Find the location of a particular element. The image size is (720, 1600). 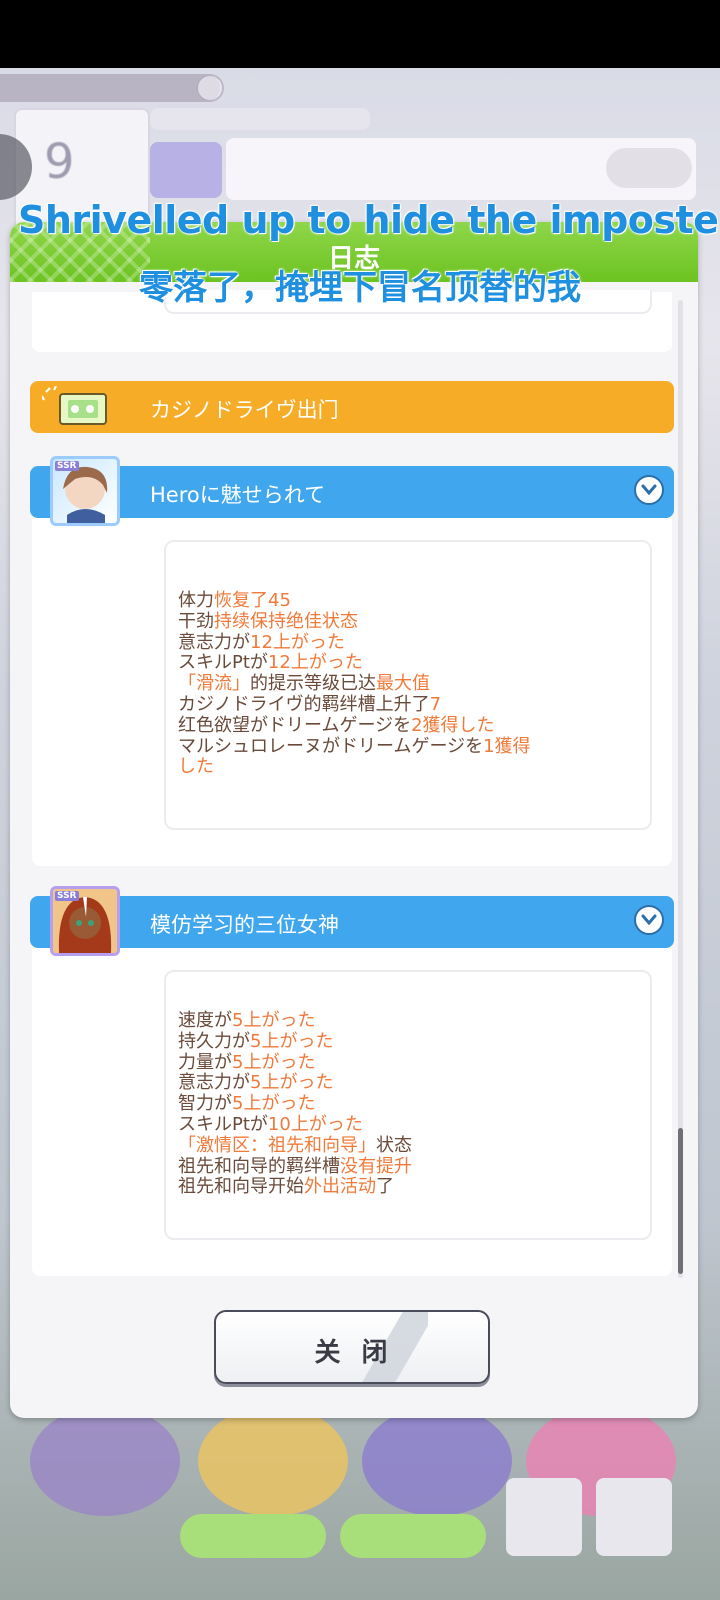

event-outing-label: カジノドライヴ出门 is located at coordinates (244, 410).